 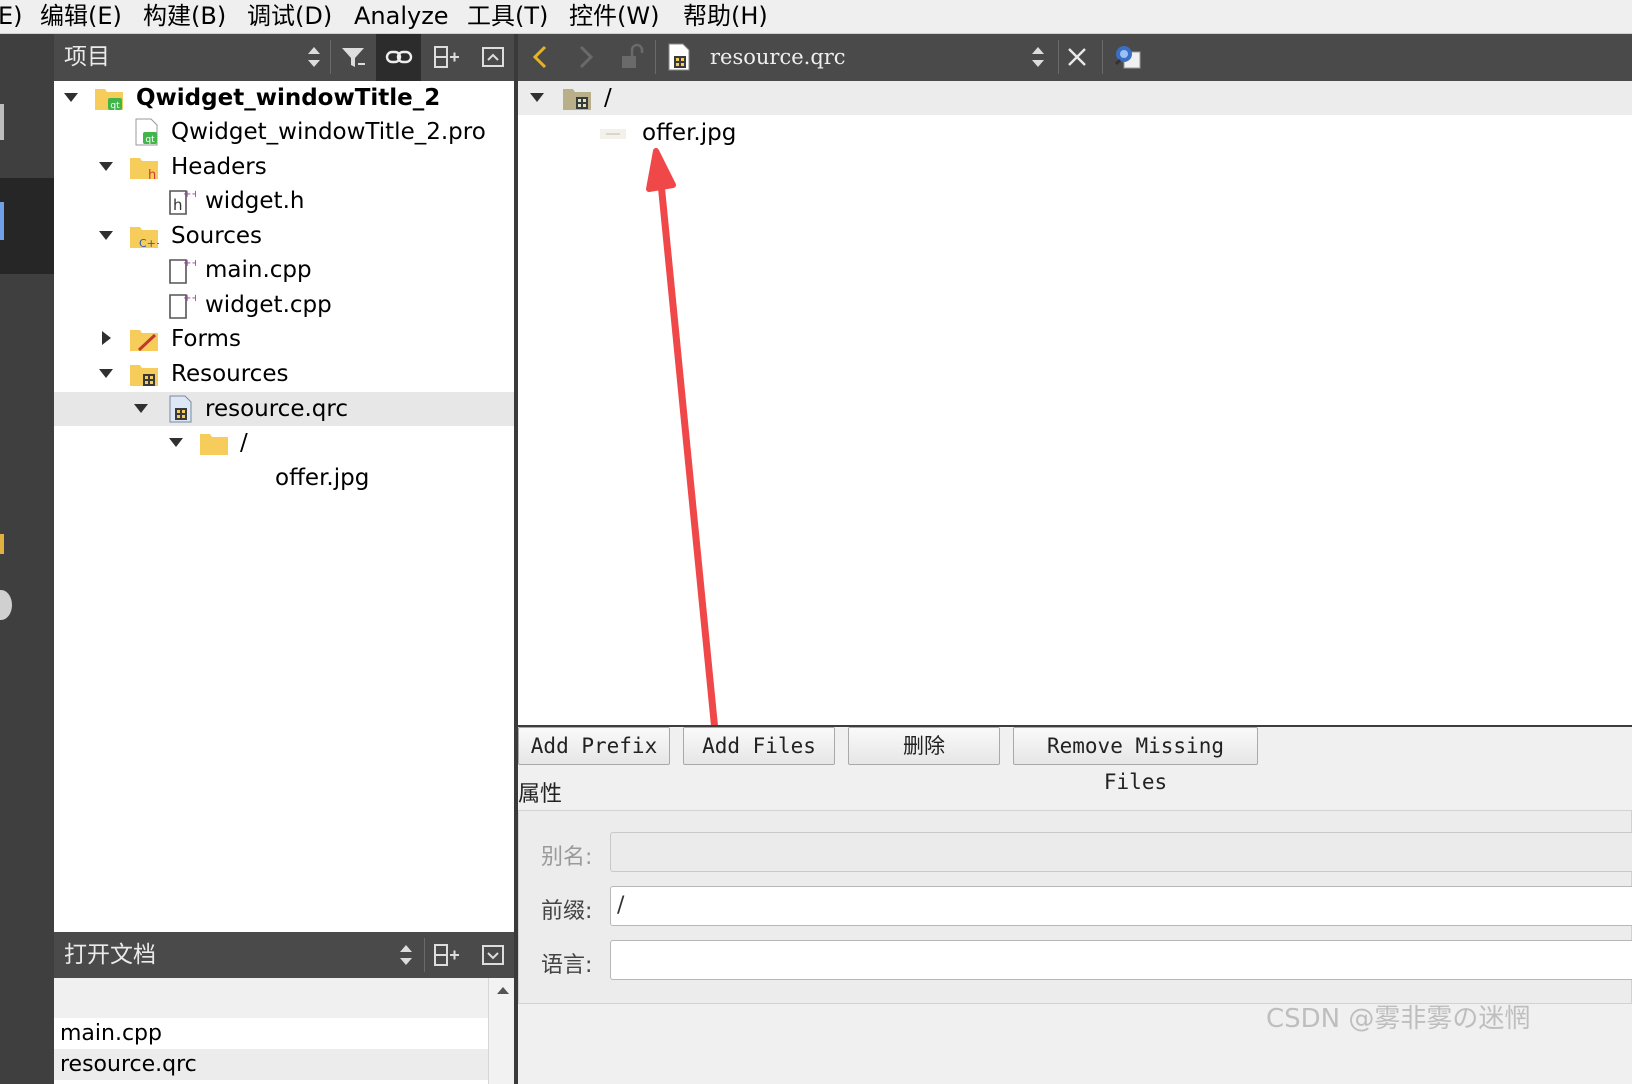 I want to click on locator-icon, so click(x=1127, y=57).